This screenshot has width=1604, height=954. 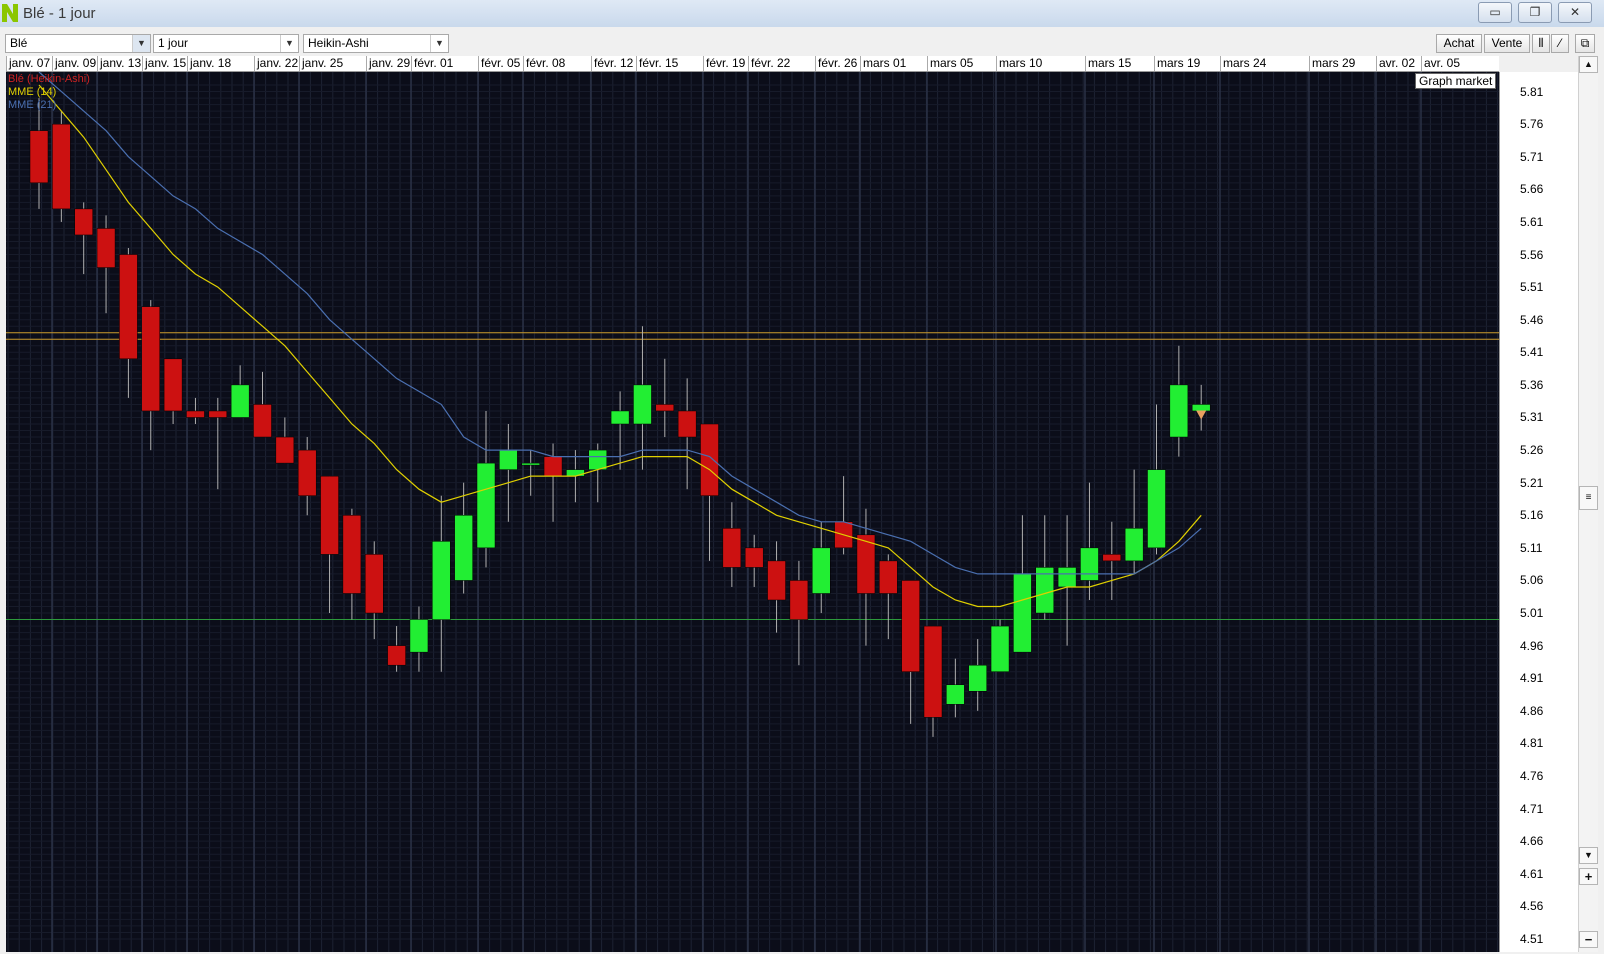 I want to click on date-tick-label: mars 15, so click(x=1119, y=63).